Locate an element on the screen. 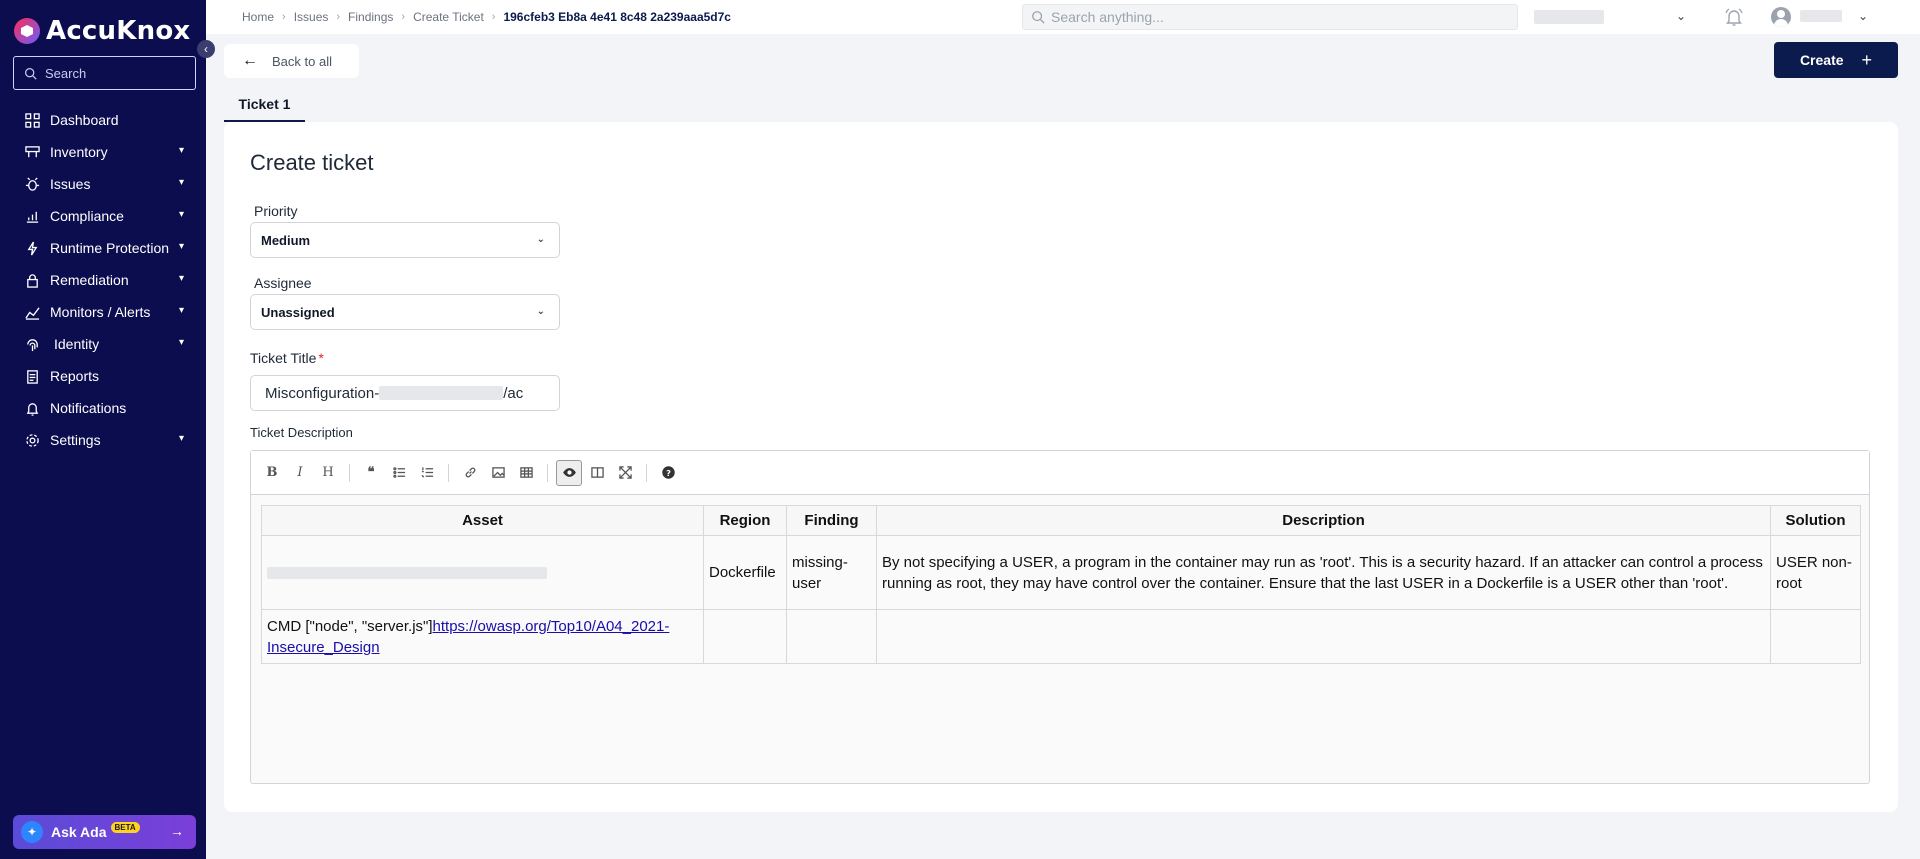 The width and height of the screenshot is (1920, 859). tab-label: Ticket 1 is located at coordinates (264, 104).